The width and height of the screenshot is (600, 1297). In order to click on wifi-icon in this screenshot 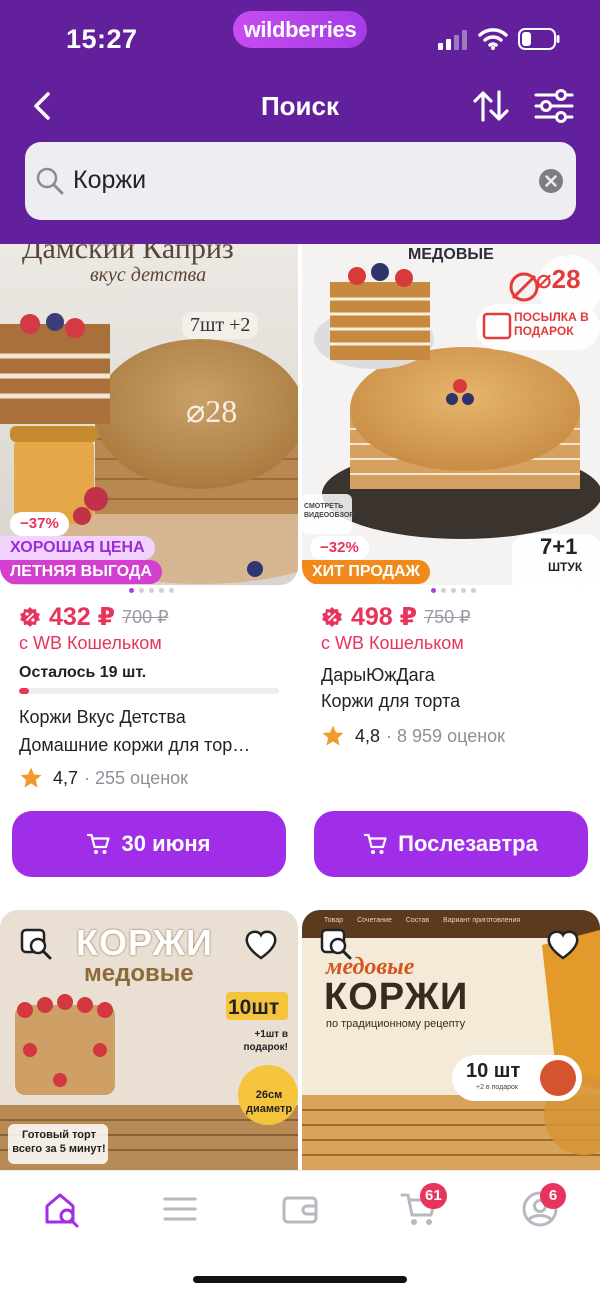, I will do `click(493, 39)`.